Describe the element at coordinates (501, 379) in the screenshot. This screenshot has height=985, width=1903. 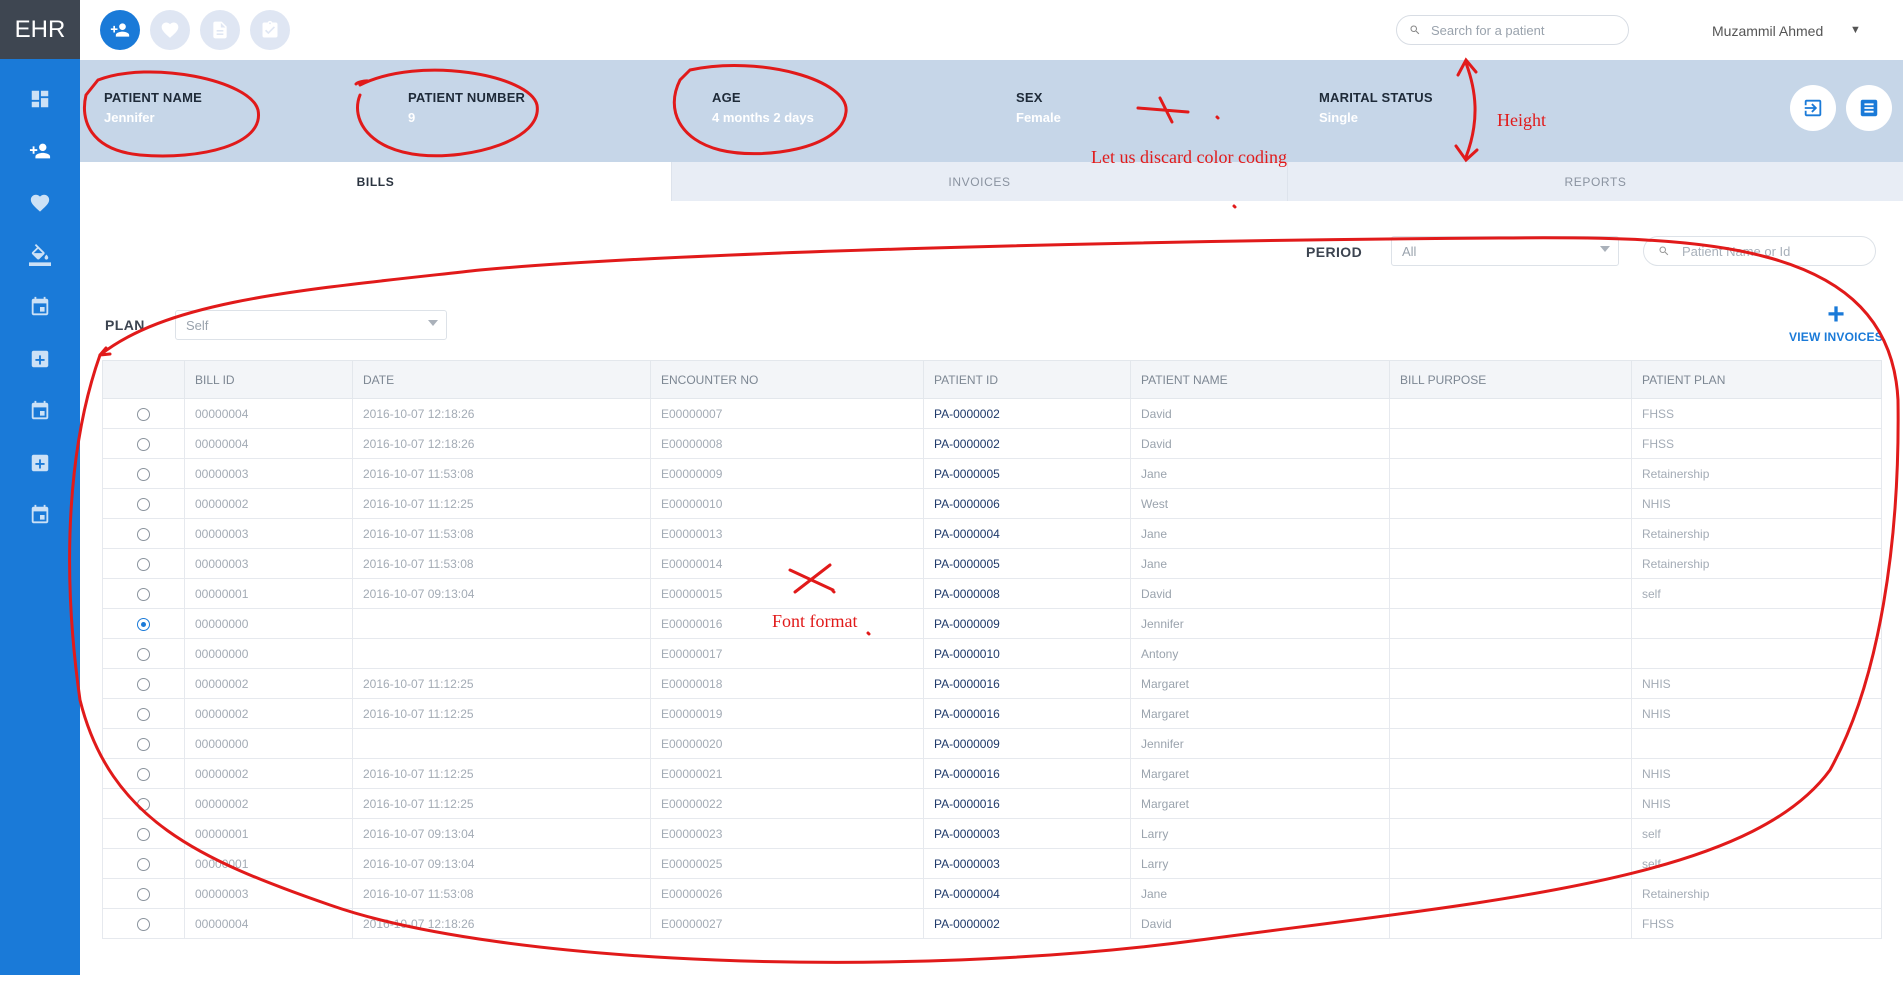
I see `column-header: DATE` at that location.